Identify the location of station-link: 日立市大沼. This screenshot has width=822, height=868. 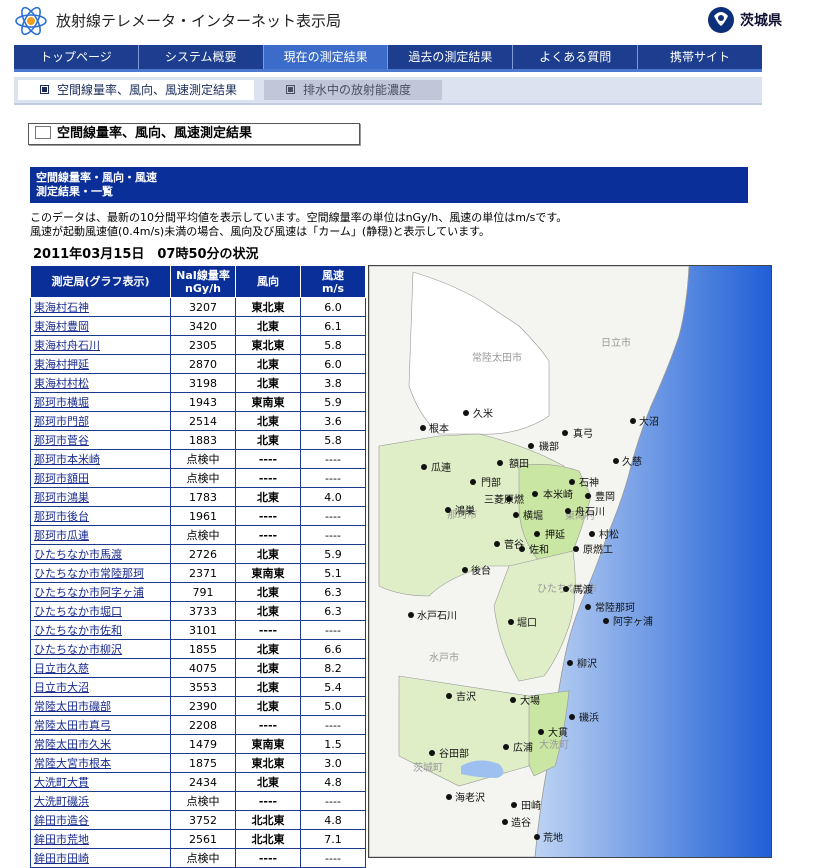
(61, 687).